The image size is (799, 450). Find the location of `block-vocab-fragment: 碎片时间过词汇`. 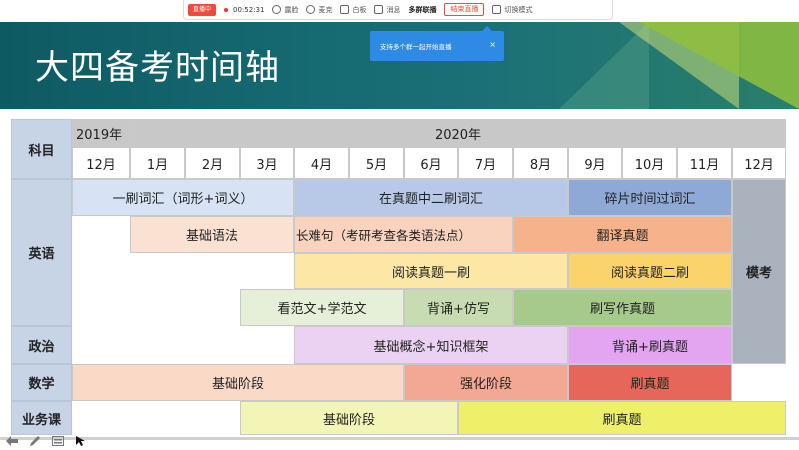

block-vocab-fragment: 碎片时间过词汇 is located at coordinates (650, 197).